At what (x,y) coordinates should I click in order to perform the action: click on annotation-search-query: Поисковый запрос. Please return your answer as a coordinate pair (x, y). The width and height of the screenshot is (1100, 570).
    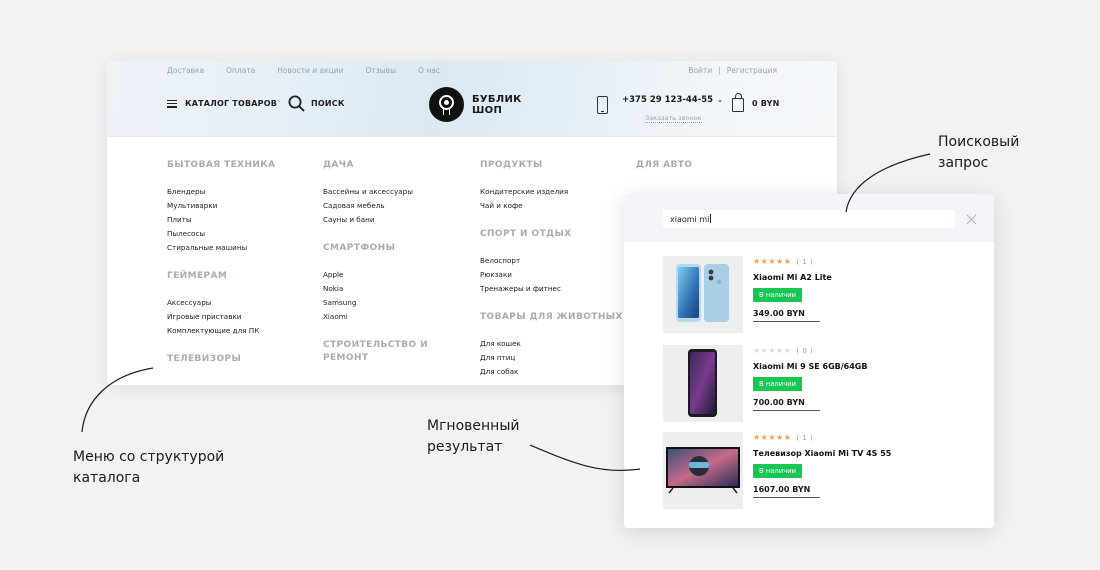
    Looking at the image, I should click on (979, 152).